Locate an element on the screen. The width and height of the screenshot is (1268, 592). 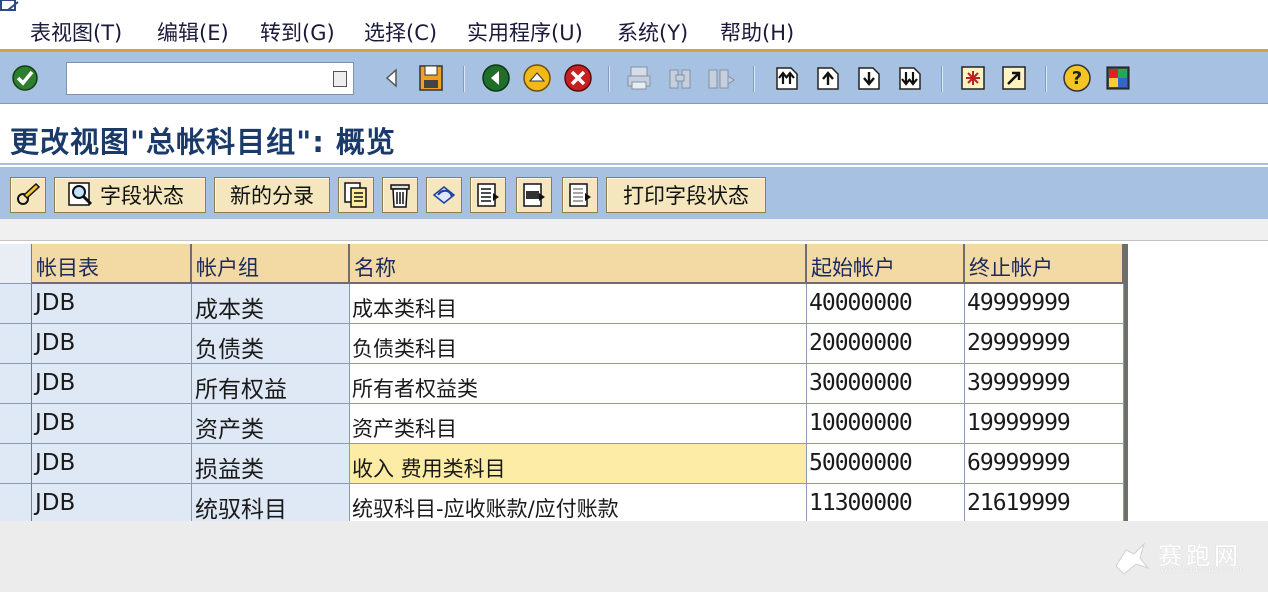
copy-as-button is located at coordinates (356, 195).